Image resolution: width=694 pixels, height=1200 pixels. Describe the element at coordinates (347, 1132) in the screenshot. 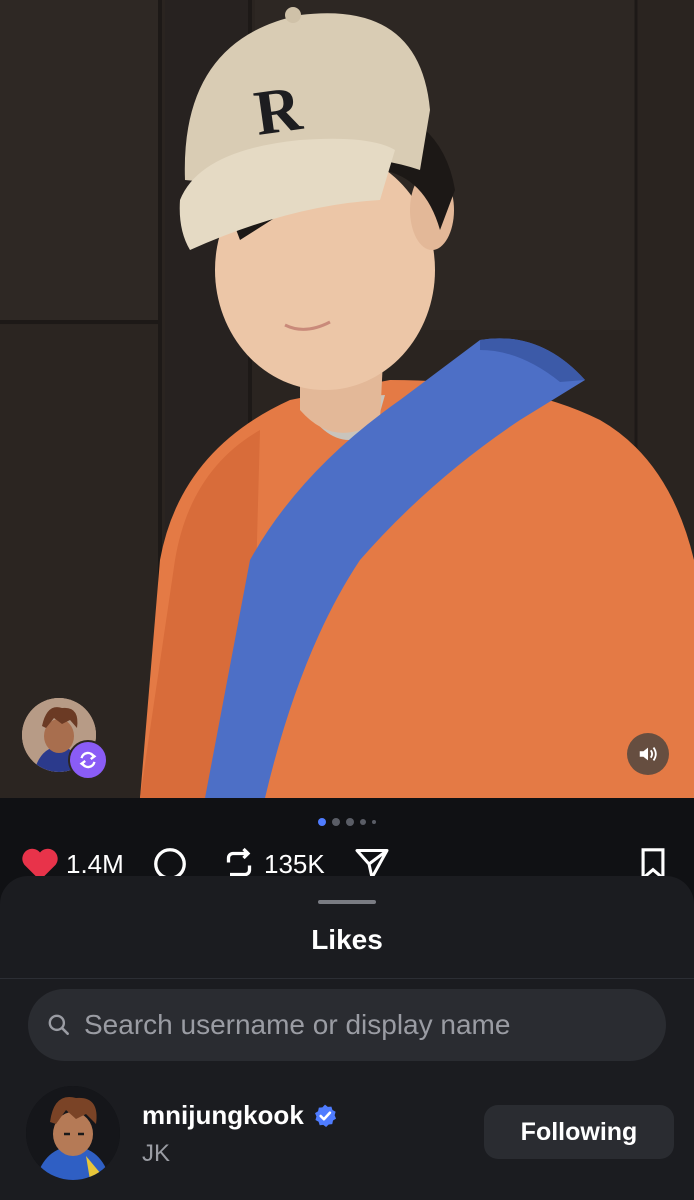

I see `list-item: mnijungkook JK Following` at that location.